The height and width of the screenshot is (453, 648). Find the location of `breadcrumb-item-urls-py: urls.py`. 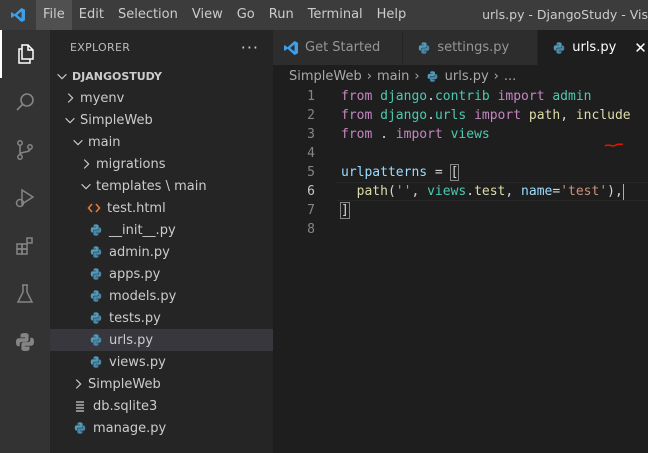

breadcrumb-item-urls-py: urls.py is located at coordinates (467, 76).